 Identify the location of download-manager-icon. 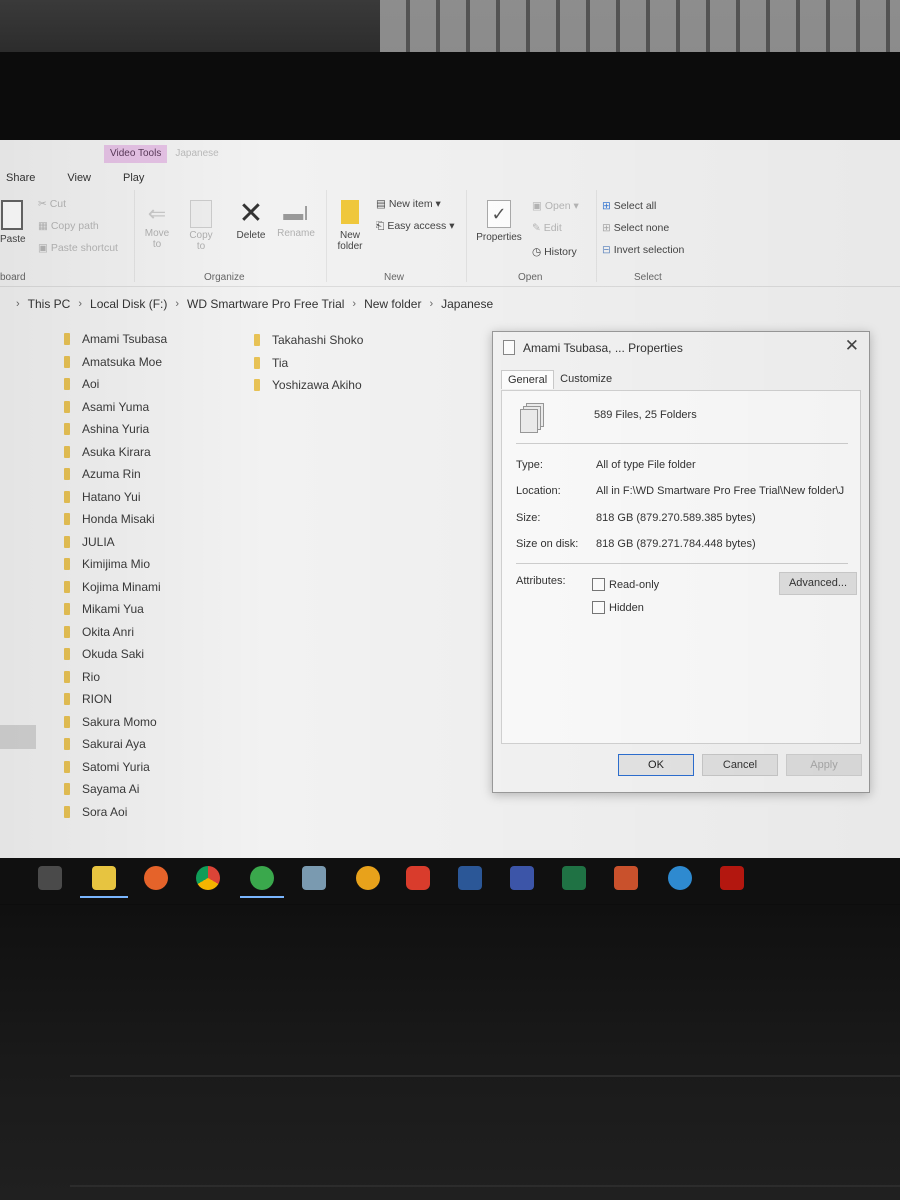
(262, 878).